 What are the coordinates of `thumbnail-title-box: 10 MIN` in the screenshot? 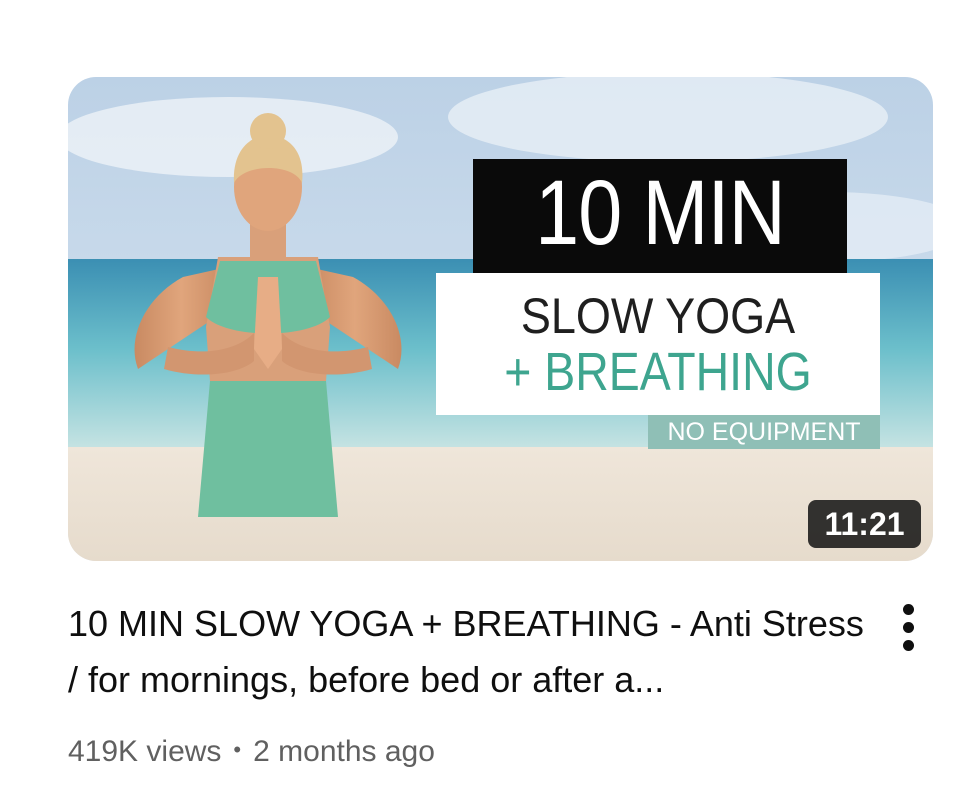 It's located at (660, 216).